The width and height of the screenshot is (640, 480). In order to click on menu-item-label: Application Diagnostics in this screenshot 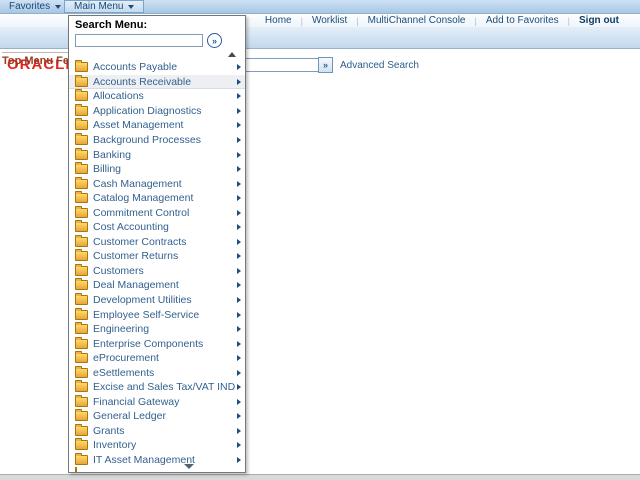, I will do `click(147, 110)`.